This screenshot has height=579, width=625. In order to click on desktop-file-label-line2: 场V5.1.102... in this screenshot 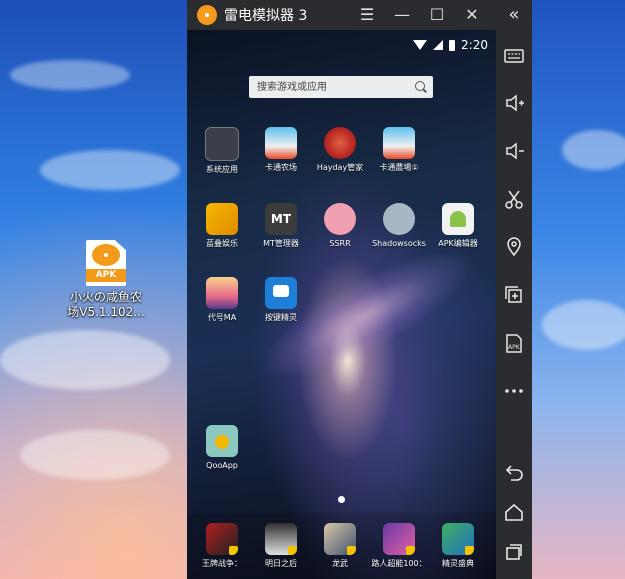, I will do `click(106, 312)`.